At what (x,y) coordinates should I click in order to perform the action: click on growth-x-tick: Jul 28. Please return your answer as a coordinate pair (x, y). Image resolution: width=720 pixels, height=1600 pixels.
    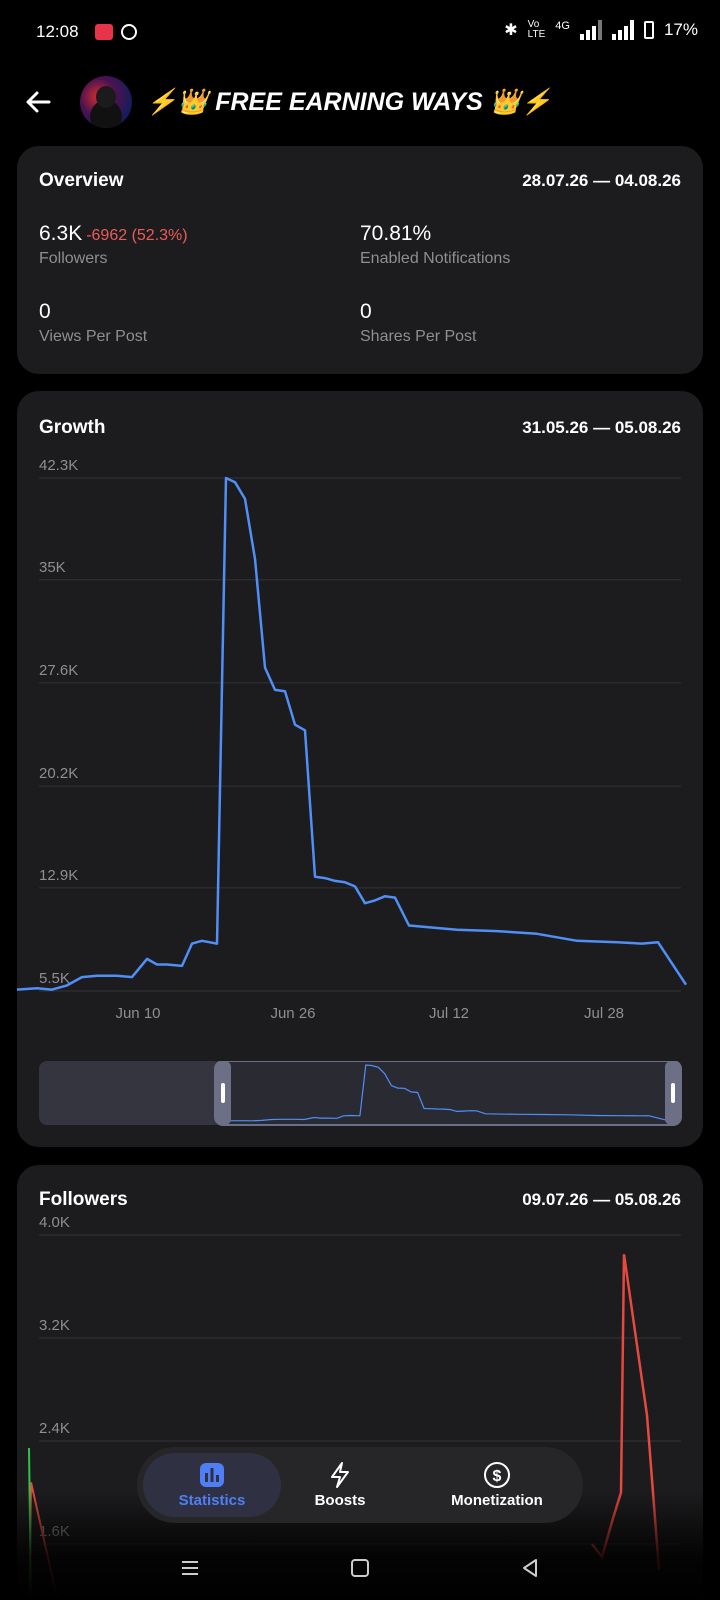
    Looking at the image, I should click on (604, 1013).